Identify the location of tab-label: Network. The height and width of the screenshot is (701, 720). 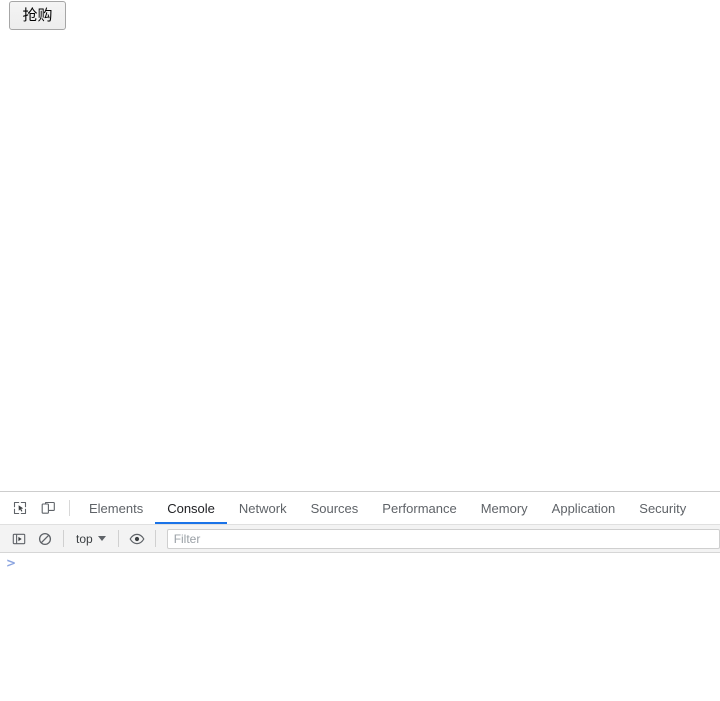
(262, 508).